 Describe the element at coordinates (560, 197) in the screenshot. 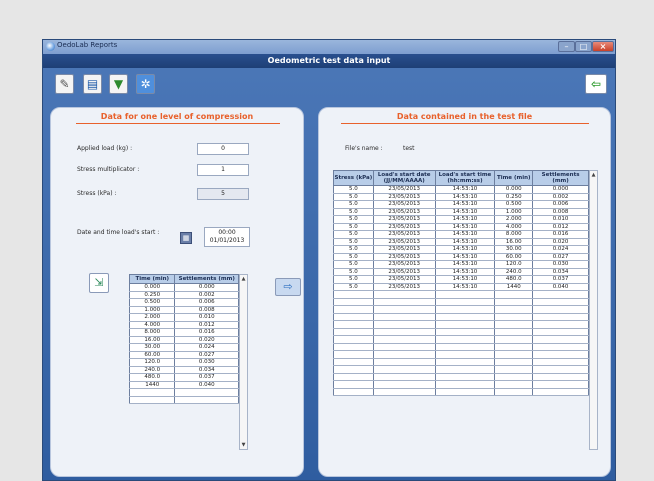

I see `table-cell: 0.002` at that location.